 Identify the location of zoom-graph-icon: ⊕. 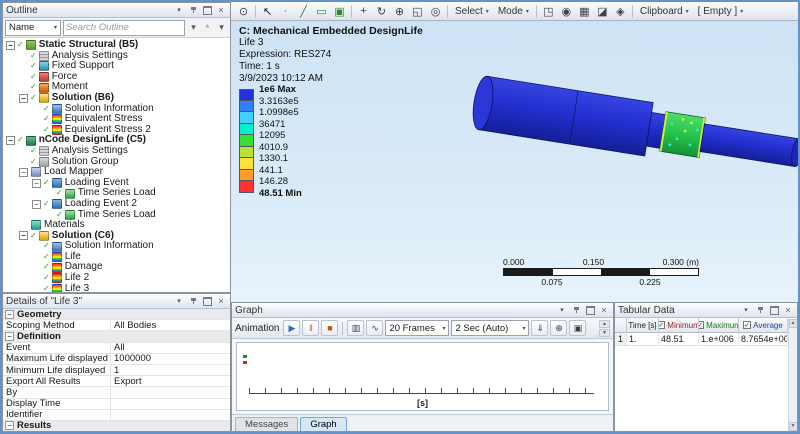
(559, 328).